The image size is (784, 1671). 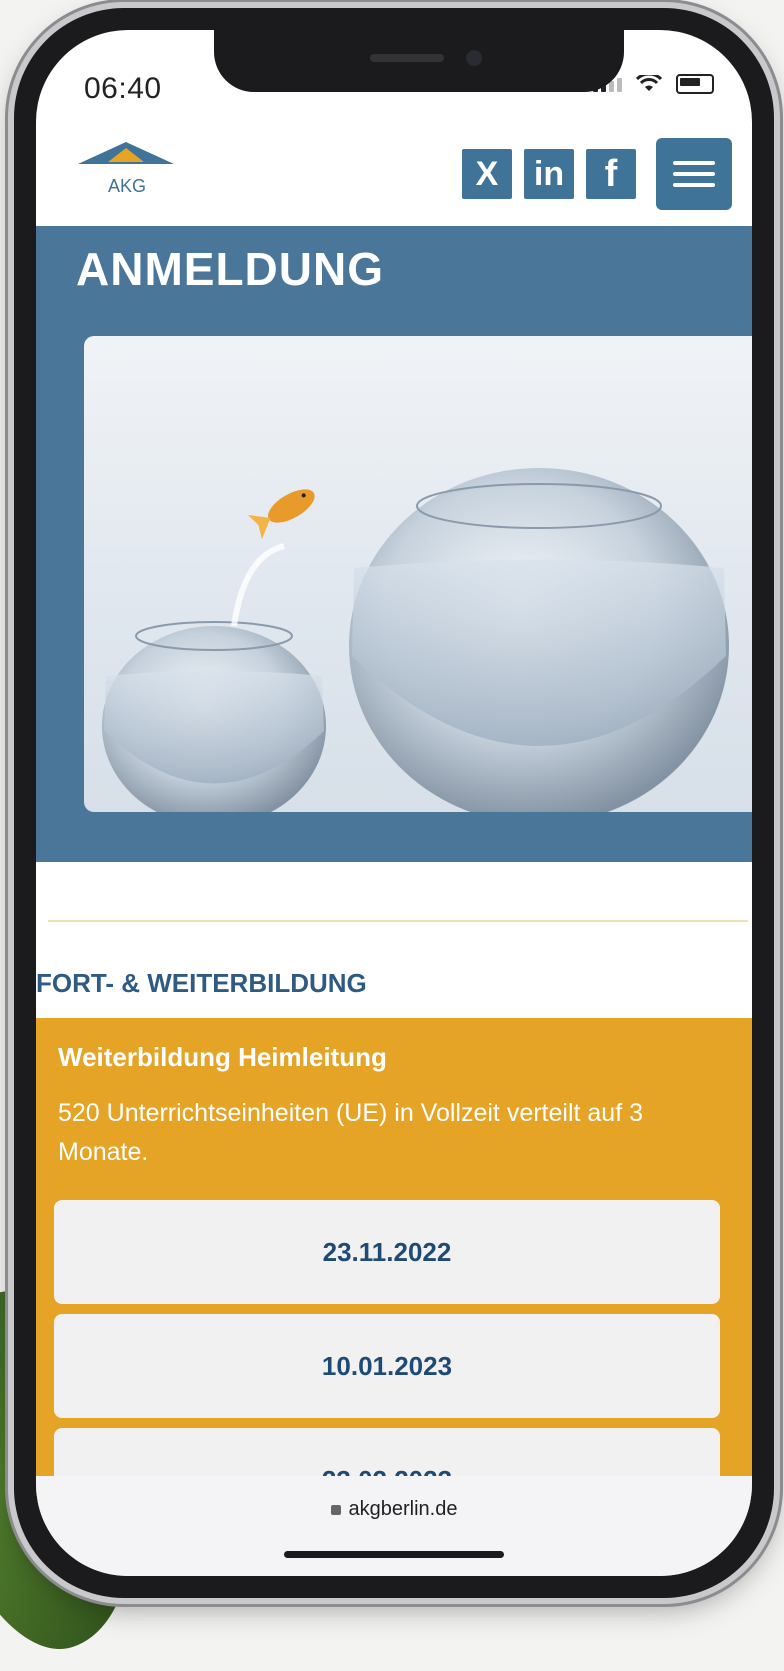 I want to click on speaker, so click(x=407, y=58).